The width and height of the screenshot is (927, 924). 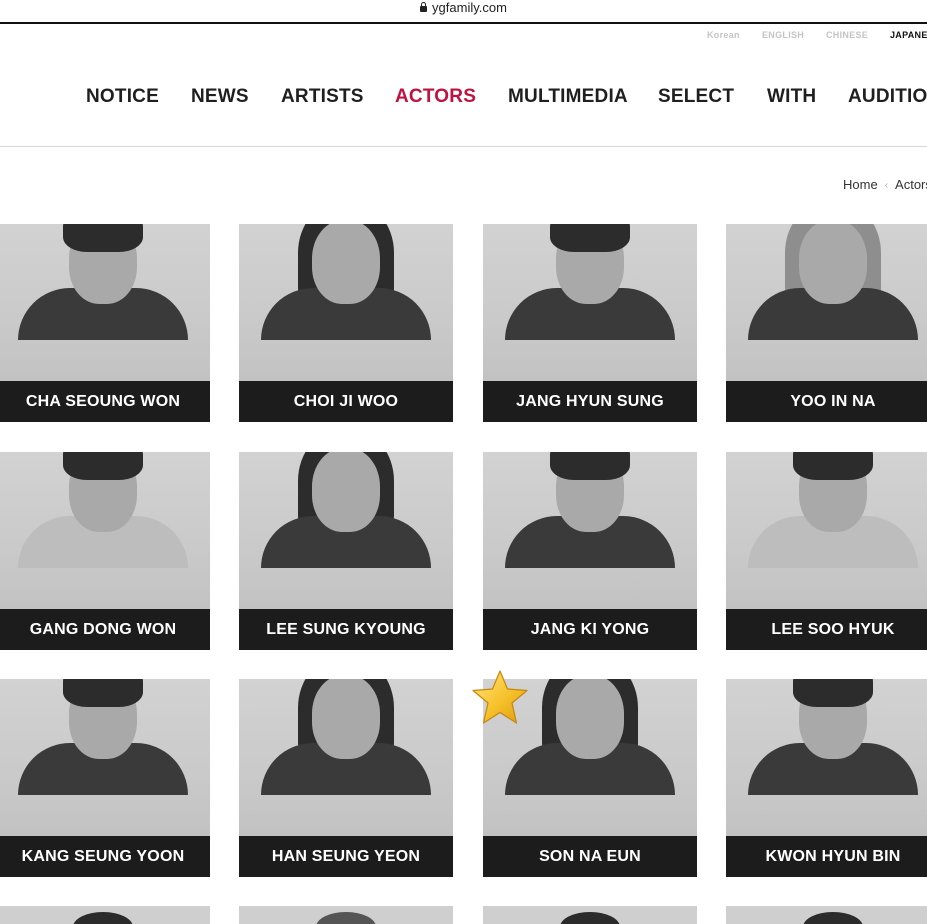 I want to click on lang-chinese: CHINESE, so click(x=847, y=35).